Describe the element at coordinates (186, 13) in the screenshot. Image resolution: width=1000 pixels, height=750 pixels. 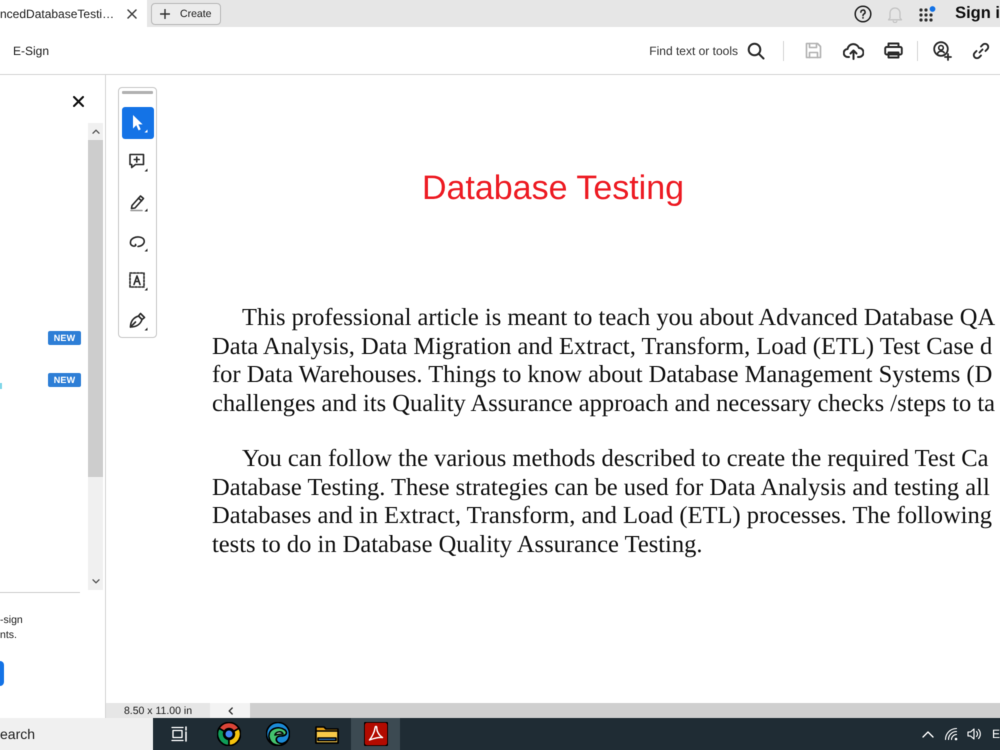
I see `create-button: Create` at that location.